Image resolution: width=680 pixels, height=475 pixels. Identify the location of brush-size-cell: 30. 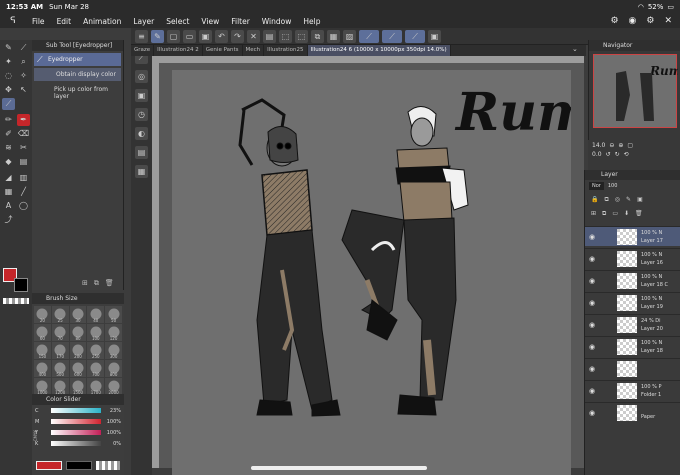
(78, 314).